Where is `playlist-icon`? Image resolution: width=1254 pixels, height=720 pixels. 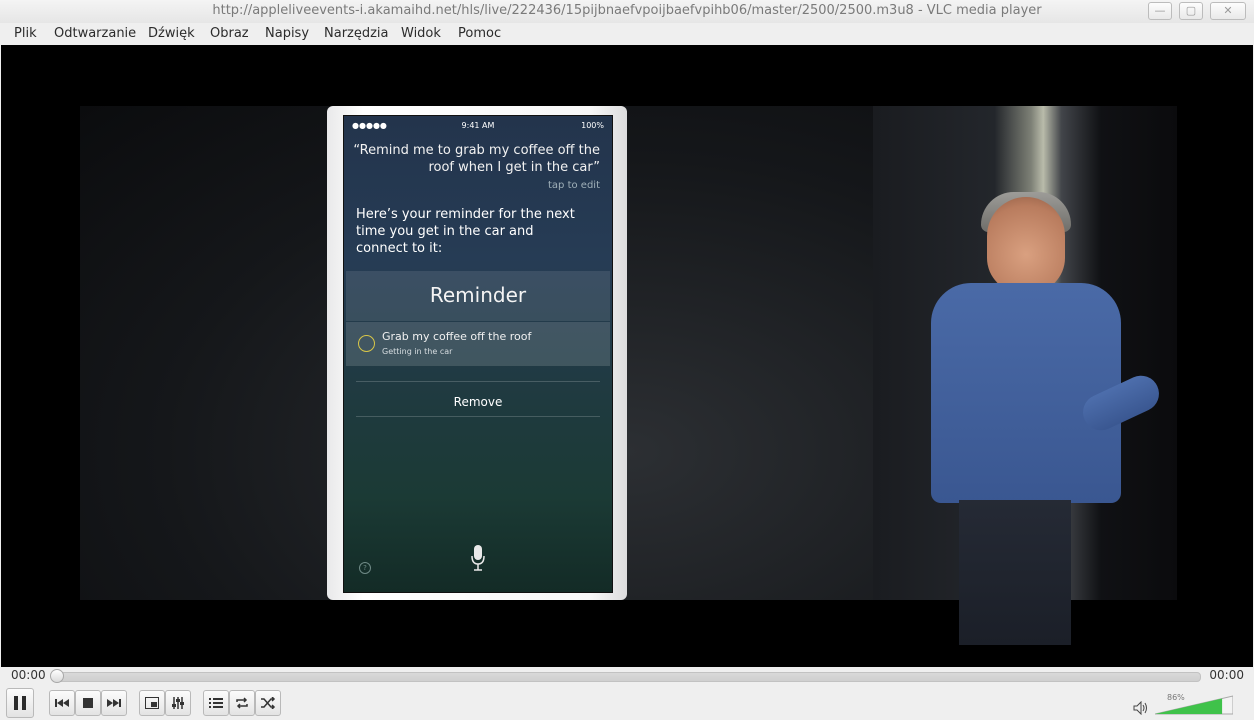
playlist-icon is located at coordinates (216, 703).